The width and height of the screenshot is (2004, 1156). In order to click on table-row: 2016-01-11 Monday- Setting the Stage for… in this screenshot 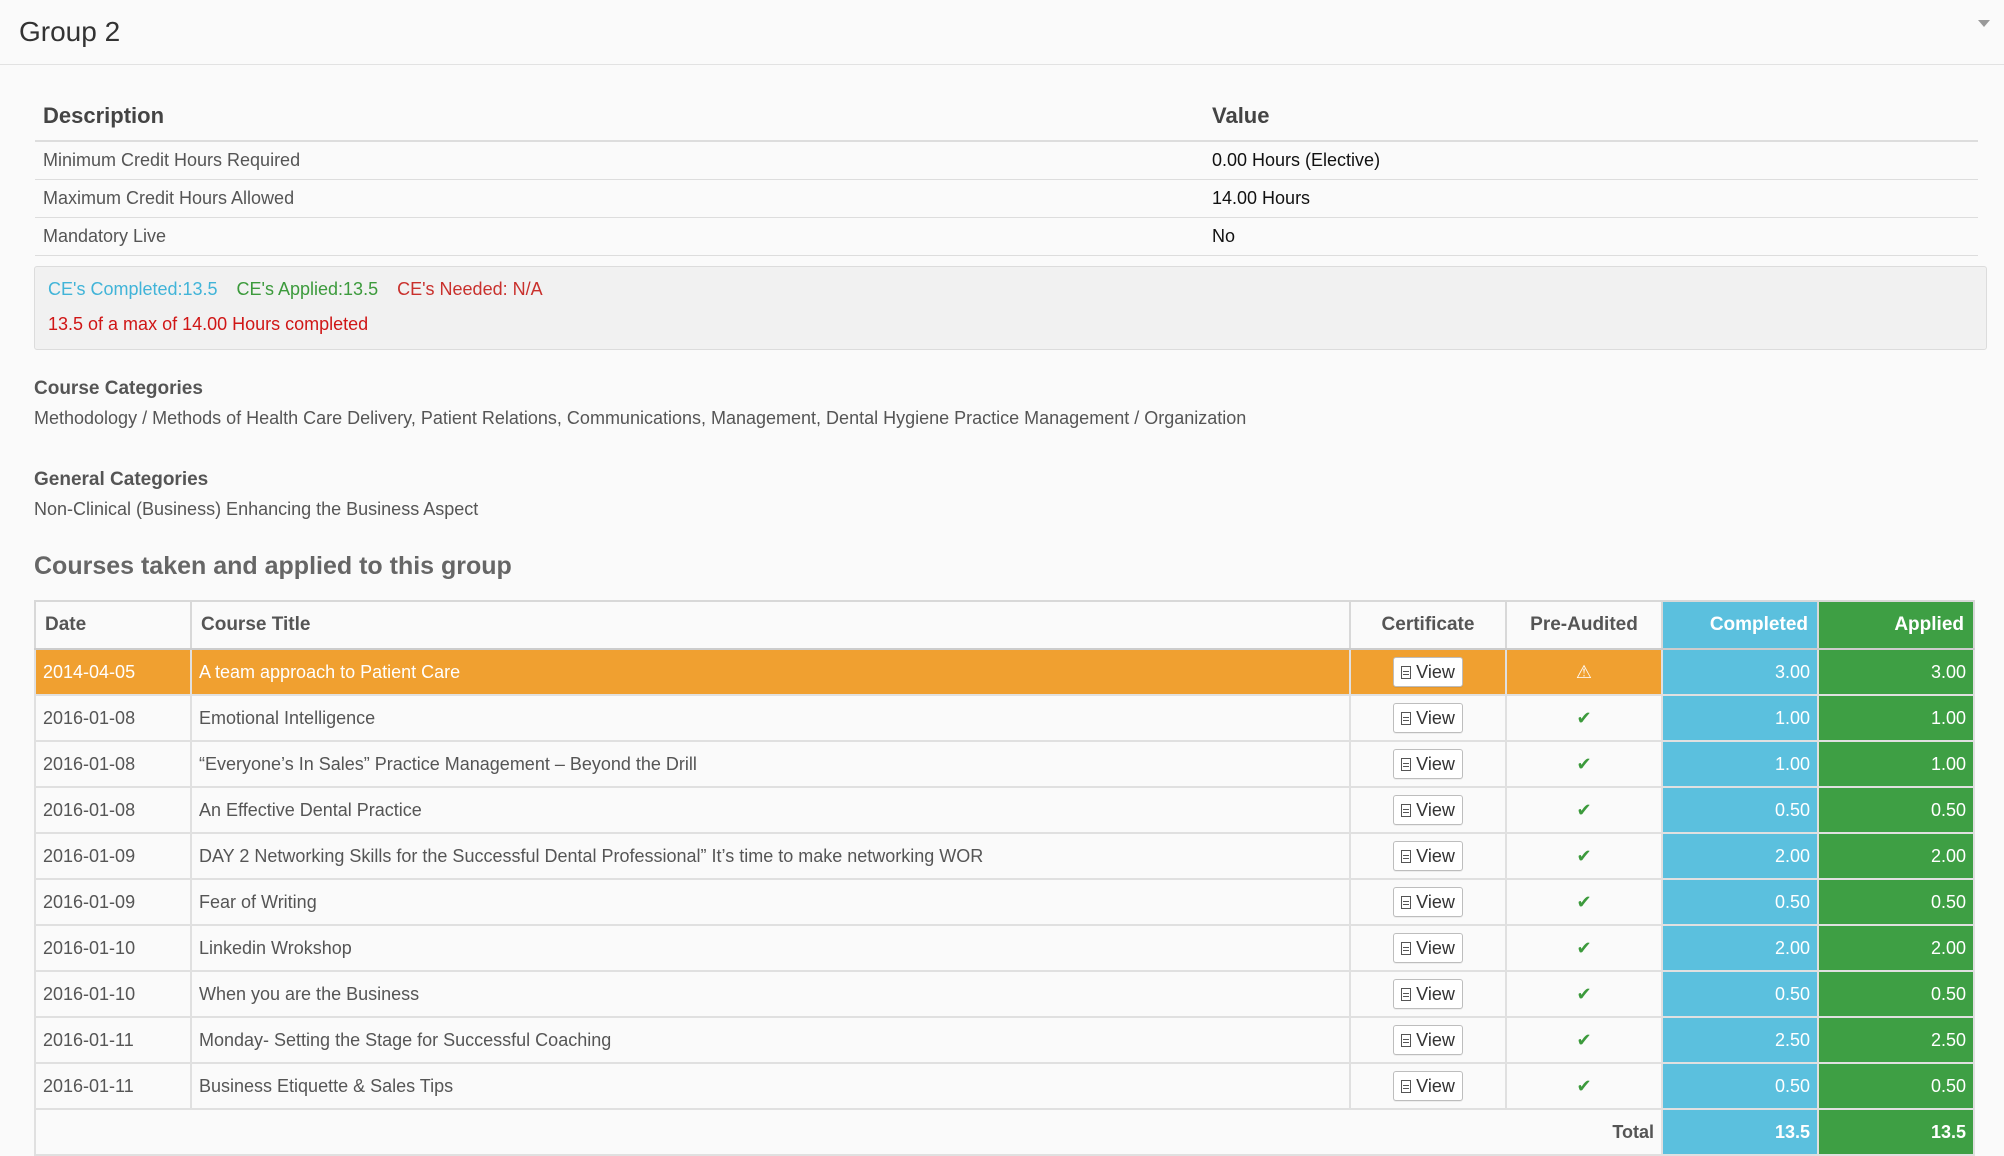, I will do `click(1004, 1040)`.